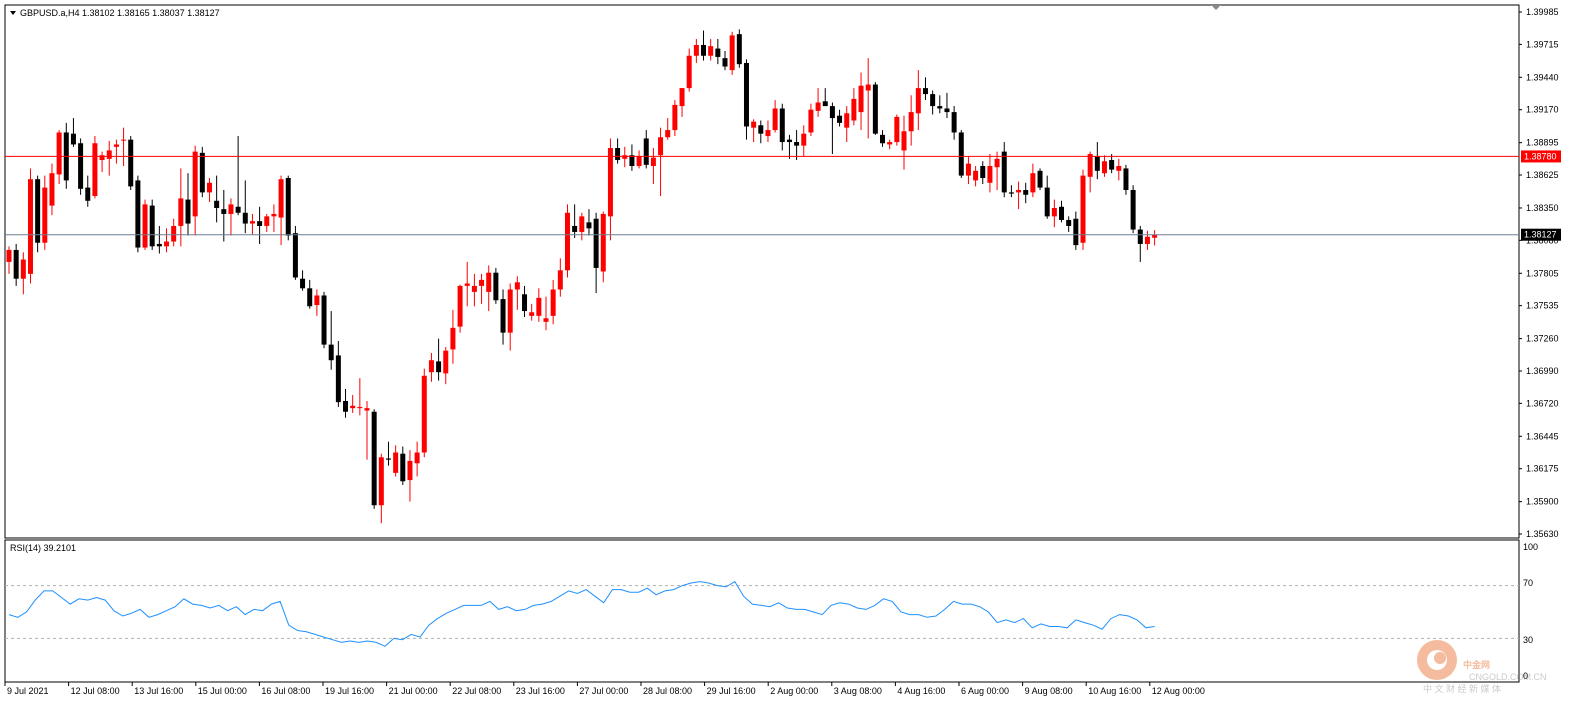 The height and width of the screenshot is (714, 1585). I want to click on price-tick-label: 1.39170, so click(1542, 110).